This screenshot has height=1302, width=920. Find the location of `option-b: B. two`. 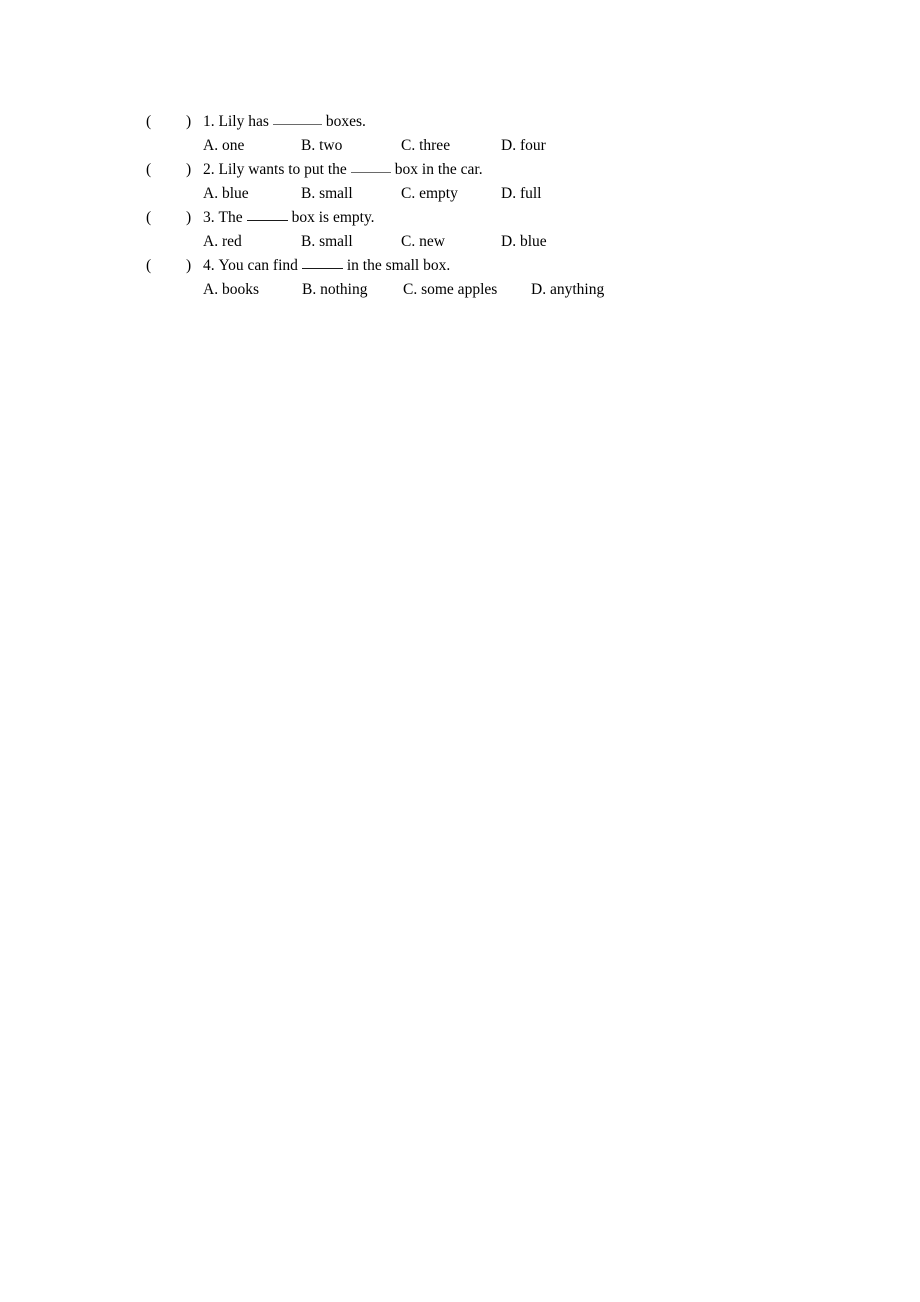

option-b: B. two is located at coordinates (351, 146).